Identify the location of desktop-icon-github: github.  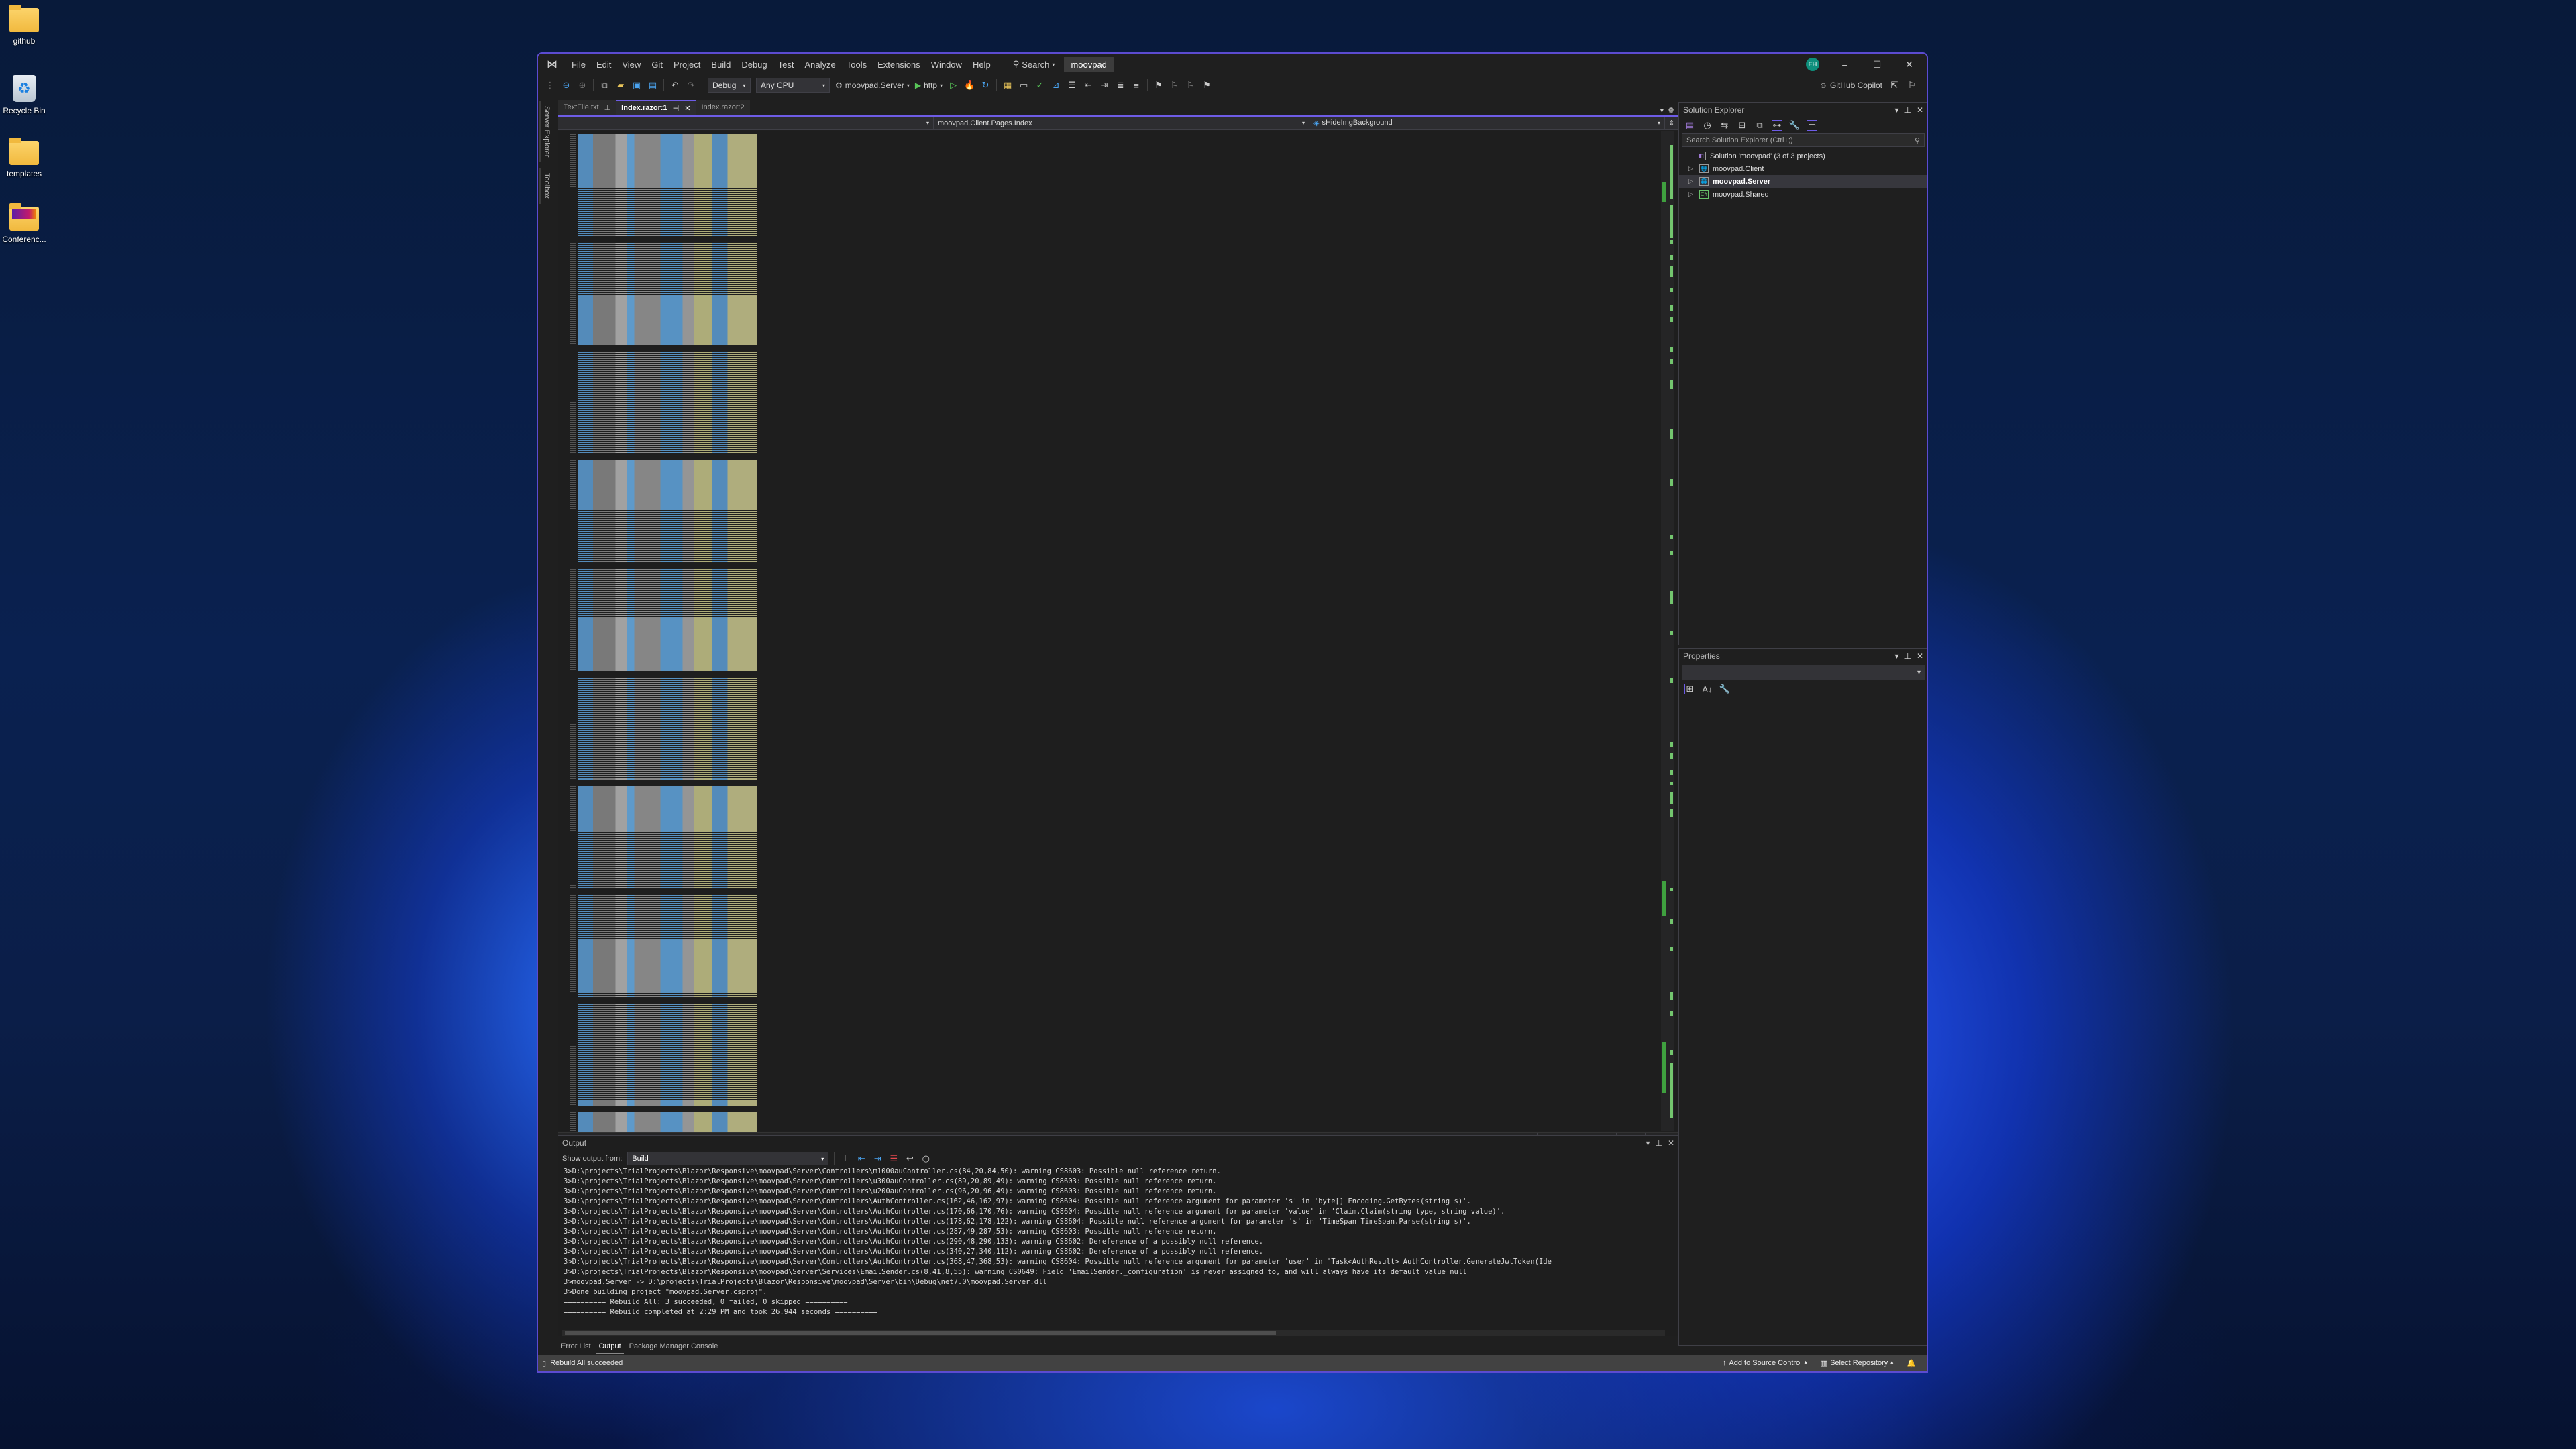
(24, 23).